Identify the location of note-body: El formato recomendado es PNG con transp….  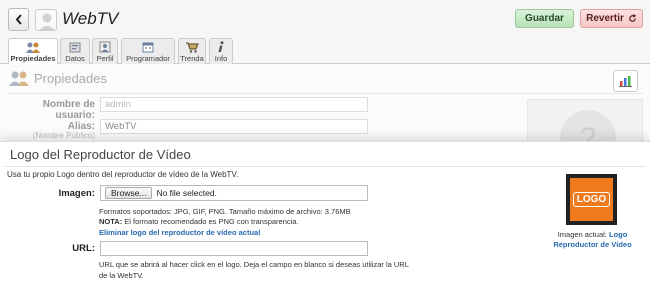
(210, 221).